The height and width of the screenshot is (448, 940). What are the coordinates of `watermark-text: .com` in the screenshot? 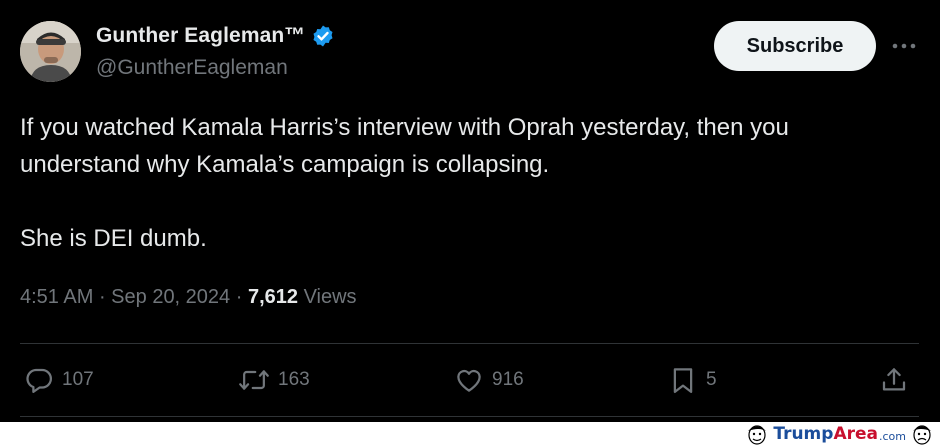 It's located at (892, 436).